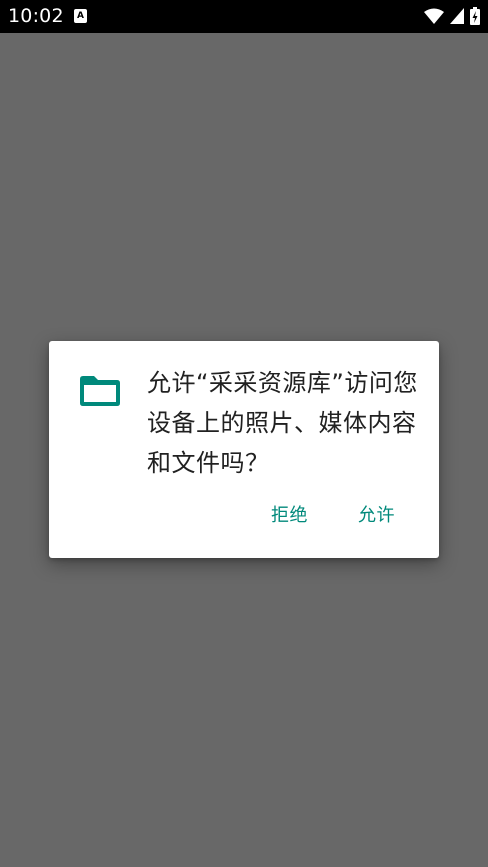 This screenshot has height=867, width=488. I want to click on folder-icon, so click(100, 391).